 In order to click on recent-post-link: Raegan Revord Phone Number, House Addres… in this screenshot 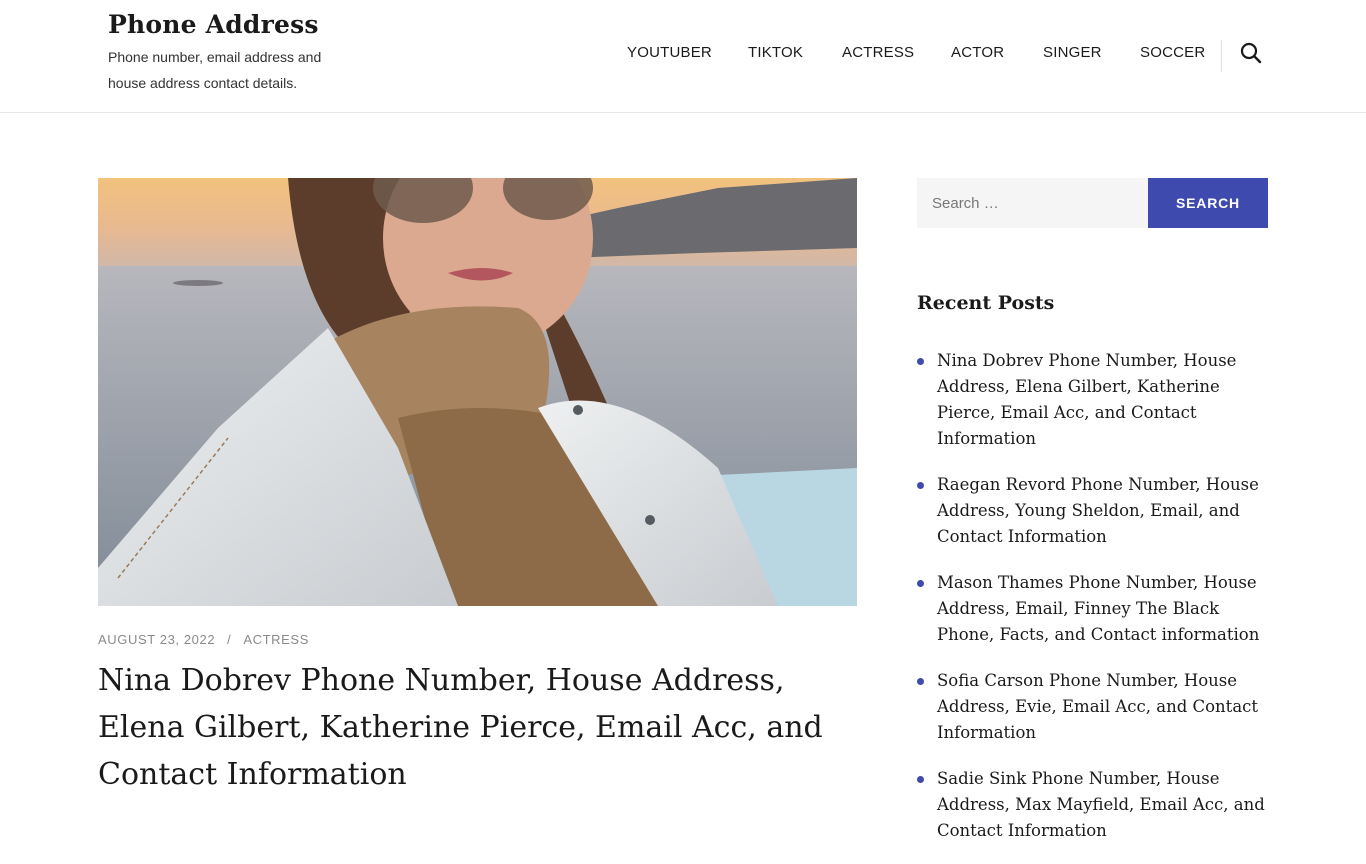, I will do `click(1104, 511)`.